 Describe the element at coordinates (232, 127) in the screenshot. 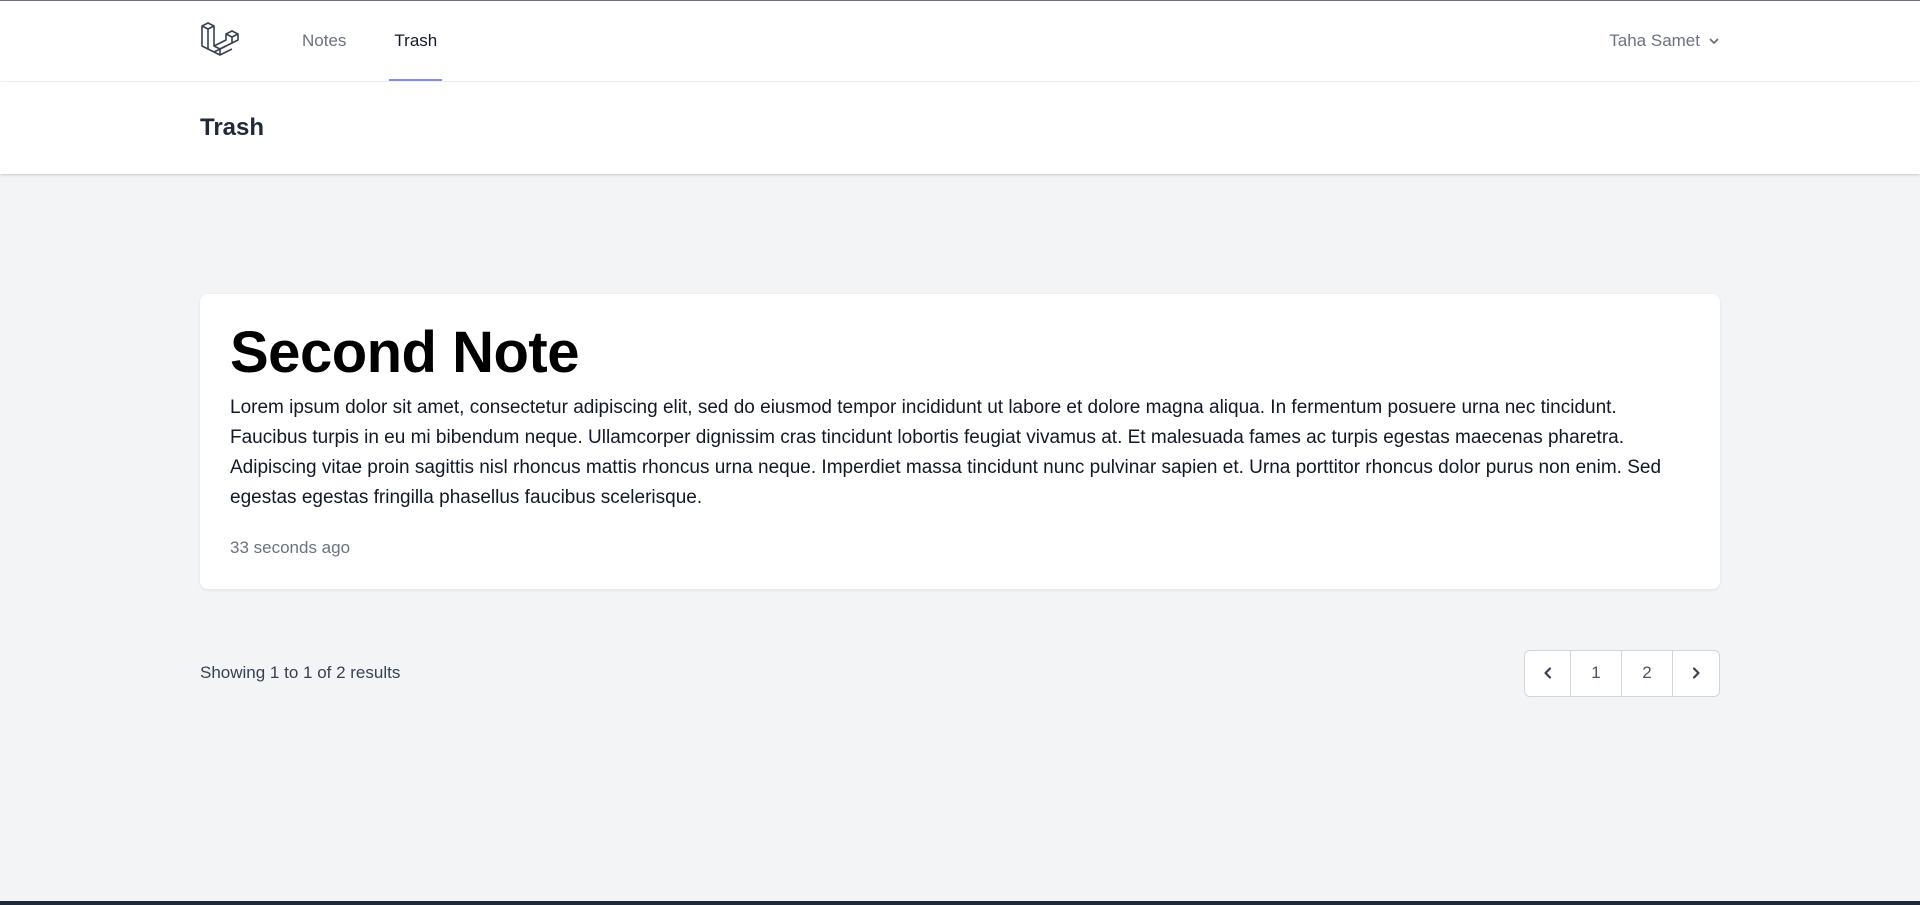

I see `page-title: Trash` at that location.